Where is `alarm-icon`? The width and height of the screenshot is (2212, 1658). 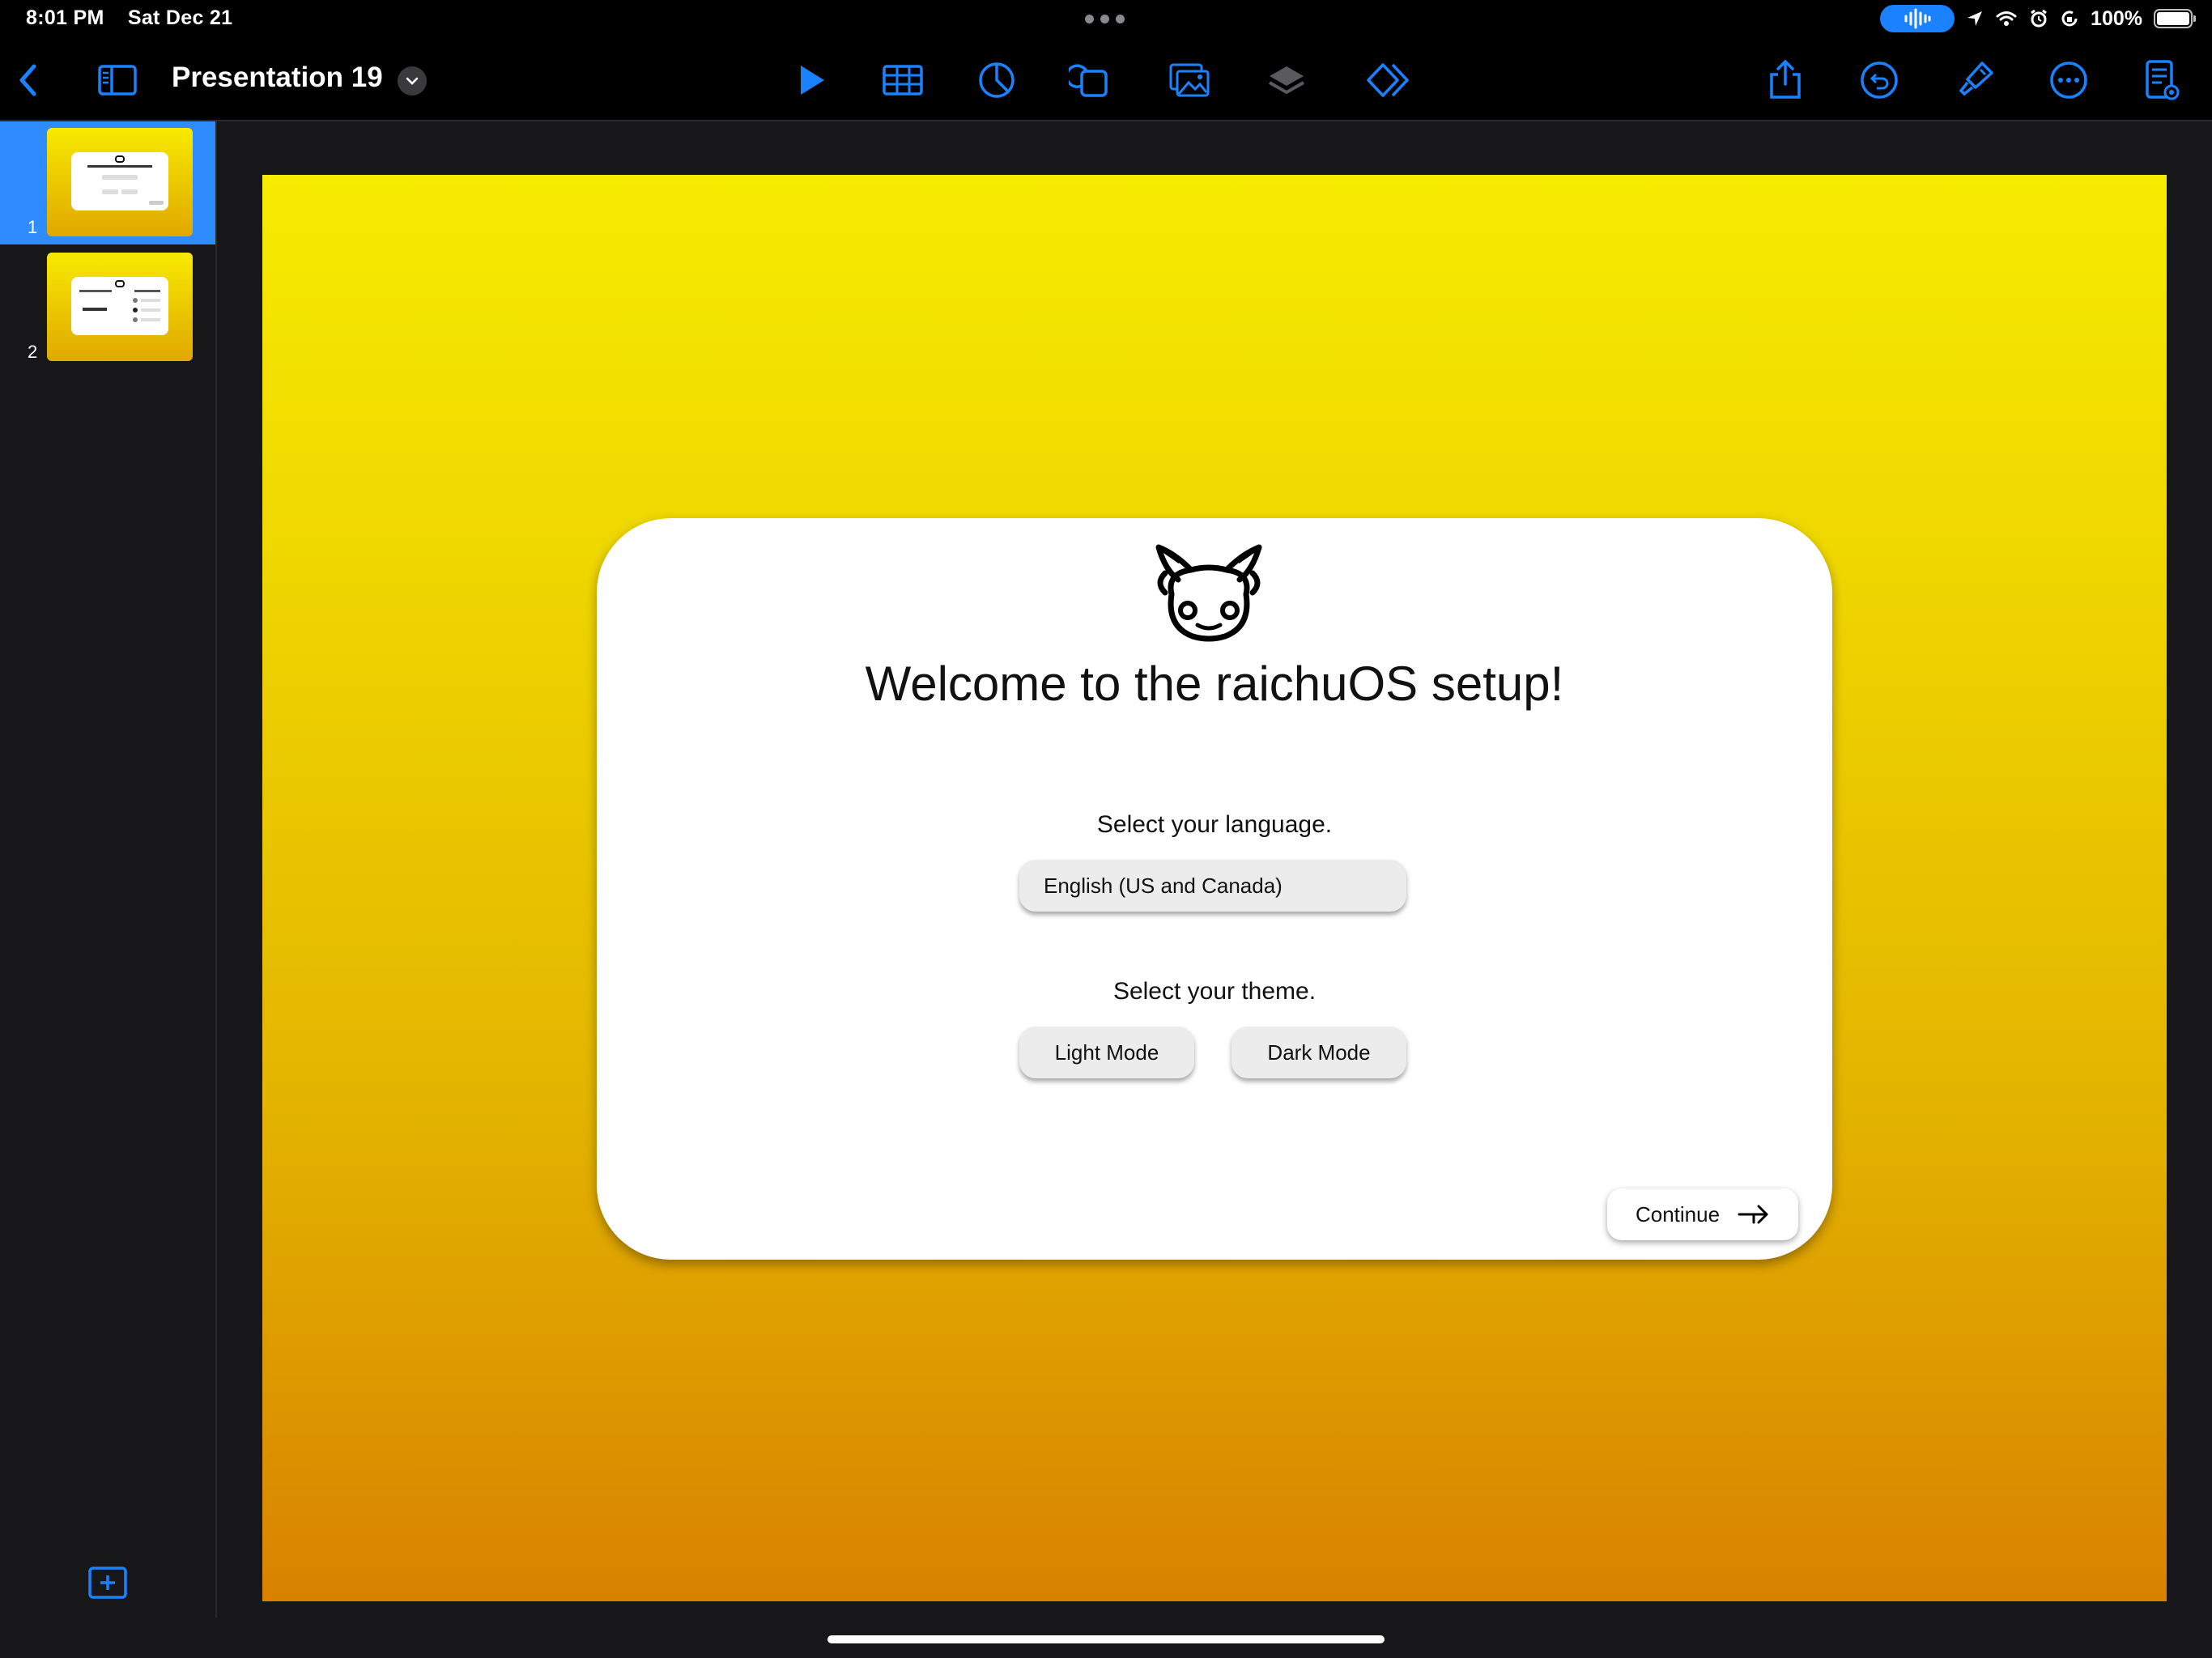
alarm-icon is located at coordinates (2039, 18).